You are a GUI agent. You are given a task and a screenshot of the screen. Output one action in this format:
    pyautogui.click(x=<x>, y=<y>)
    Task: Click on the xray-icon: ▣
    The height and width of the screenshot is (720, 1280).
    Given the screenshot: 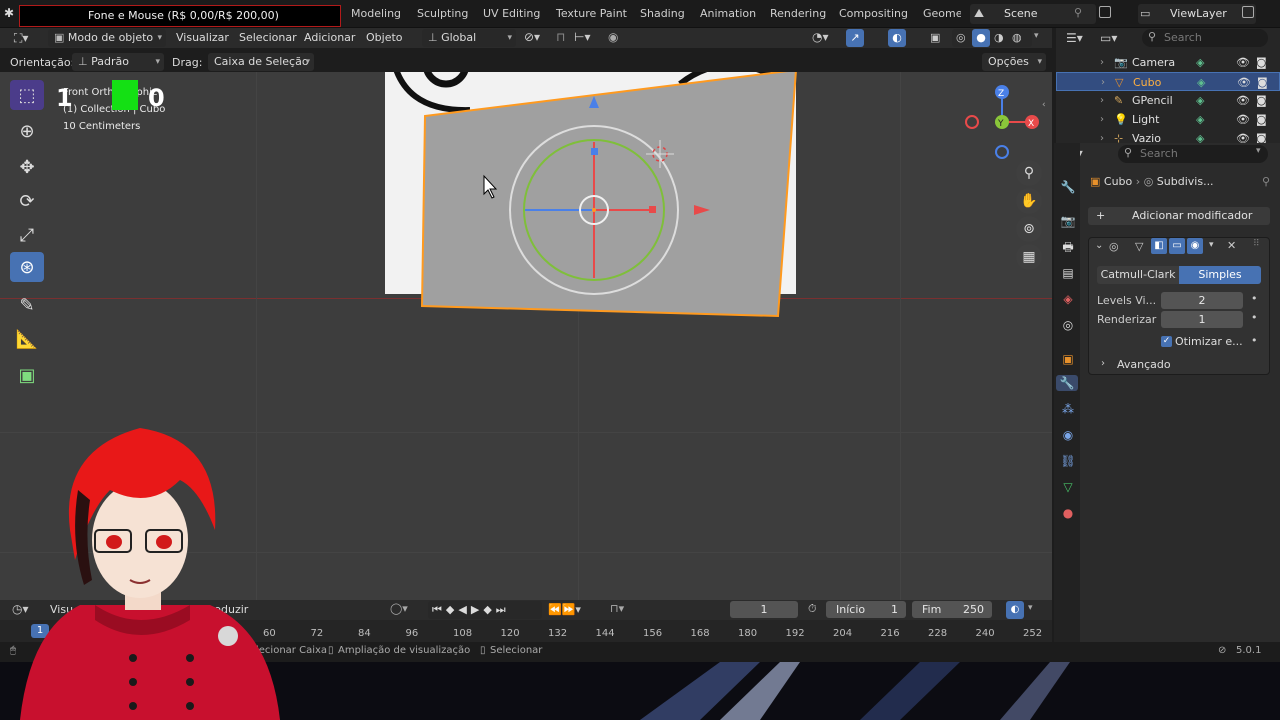 What is the action you would take?
    pyautogui.click(x=935, y=37)
    